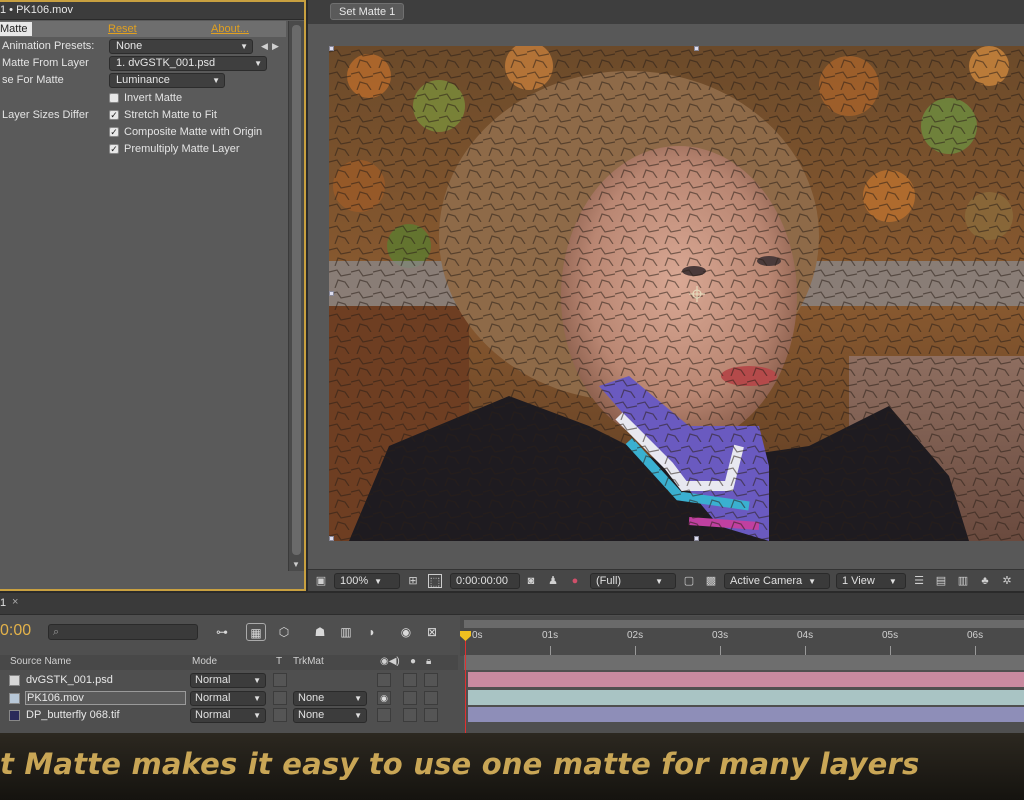 This screenshot has height=800, width=1024. What do you see at coordinates (308, 661) in the screenshot?
I see `track-matte-header: TrkMat` at bounding box center [308, 661].